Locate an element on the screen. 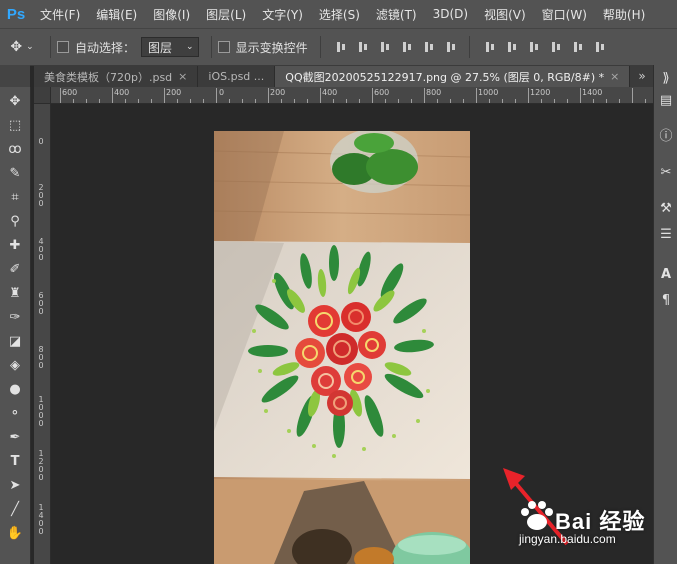 This screenshot has width=677, height=564. info-panel-icon: ⓘ is located at coordinates (666, 134).